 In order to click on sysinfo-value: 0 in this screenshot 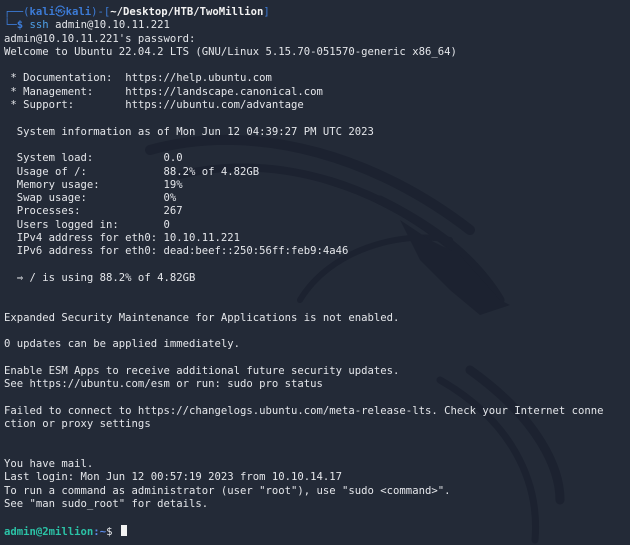, I will do `click(166, 224)`.